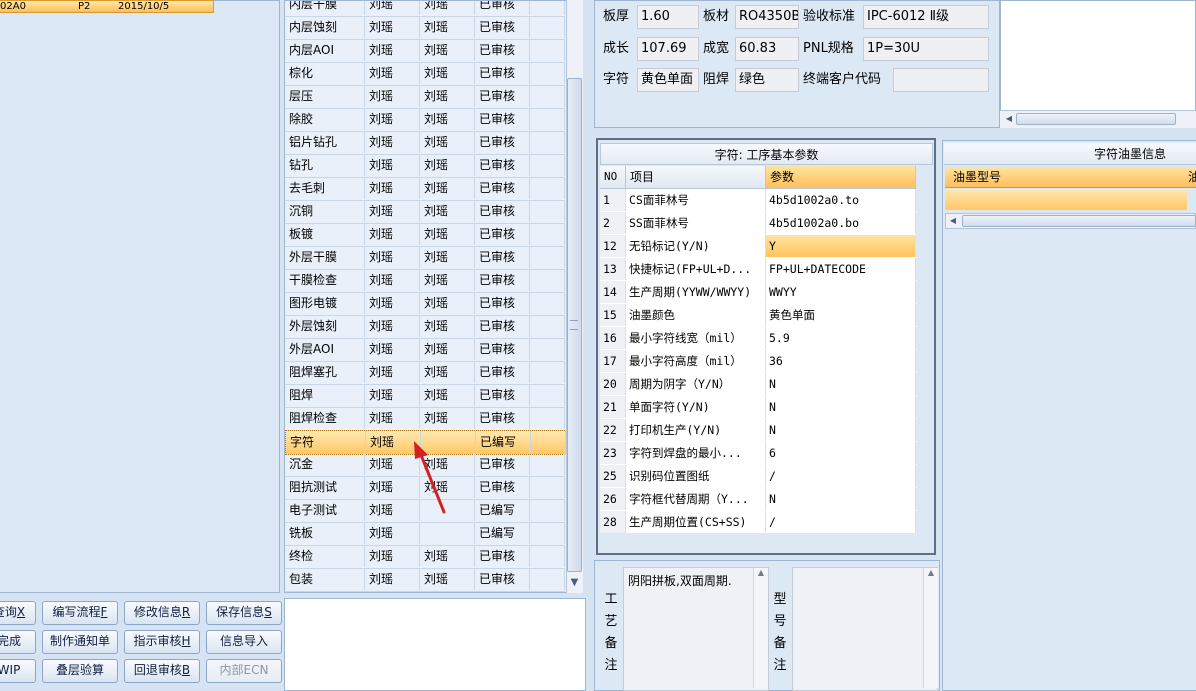  What do you see at coordinates (80, 671) in the screenshot?
I see `action-button: 叠层验算` at bounding box center [80, 671].